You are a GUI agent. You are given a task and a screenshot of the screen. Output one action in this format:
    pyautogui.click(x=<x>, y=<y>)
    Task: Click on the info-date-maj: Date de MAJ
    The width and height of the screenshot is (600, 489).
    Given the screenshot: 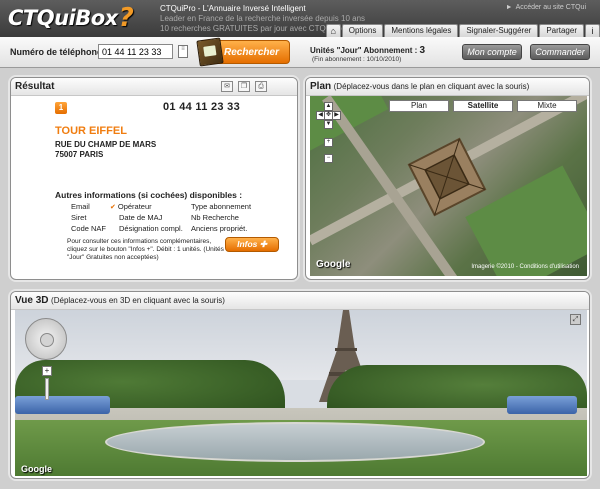 What is the action you would take?
    pyautogui.click(x=141, y=217)
    